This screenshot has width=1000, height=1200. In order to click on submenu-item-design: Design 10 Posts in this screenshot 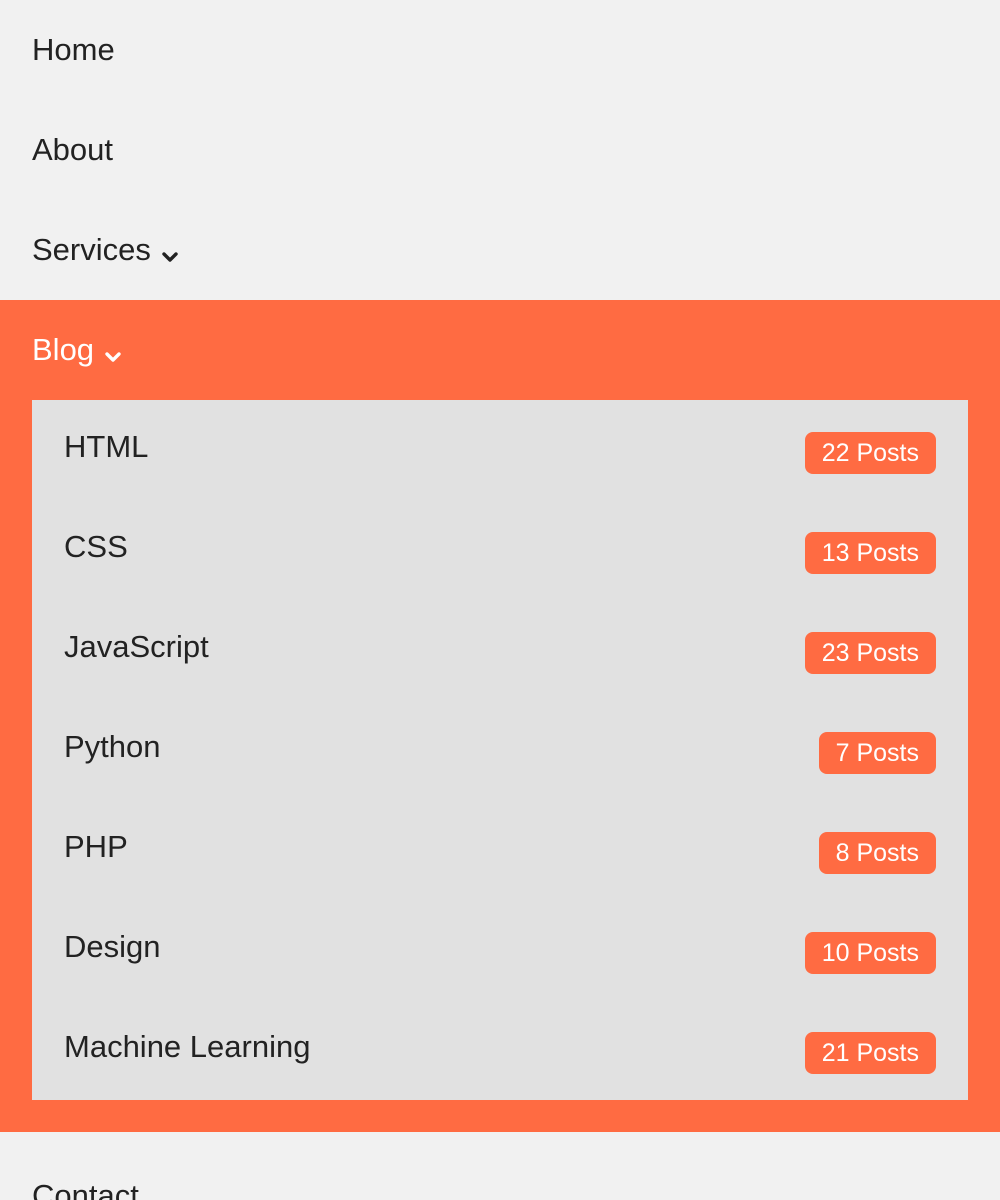, I will do `click(500, 950)`.